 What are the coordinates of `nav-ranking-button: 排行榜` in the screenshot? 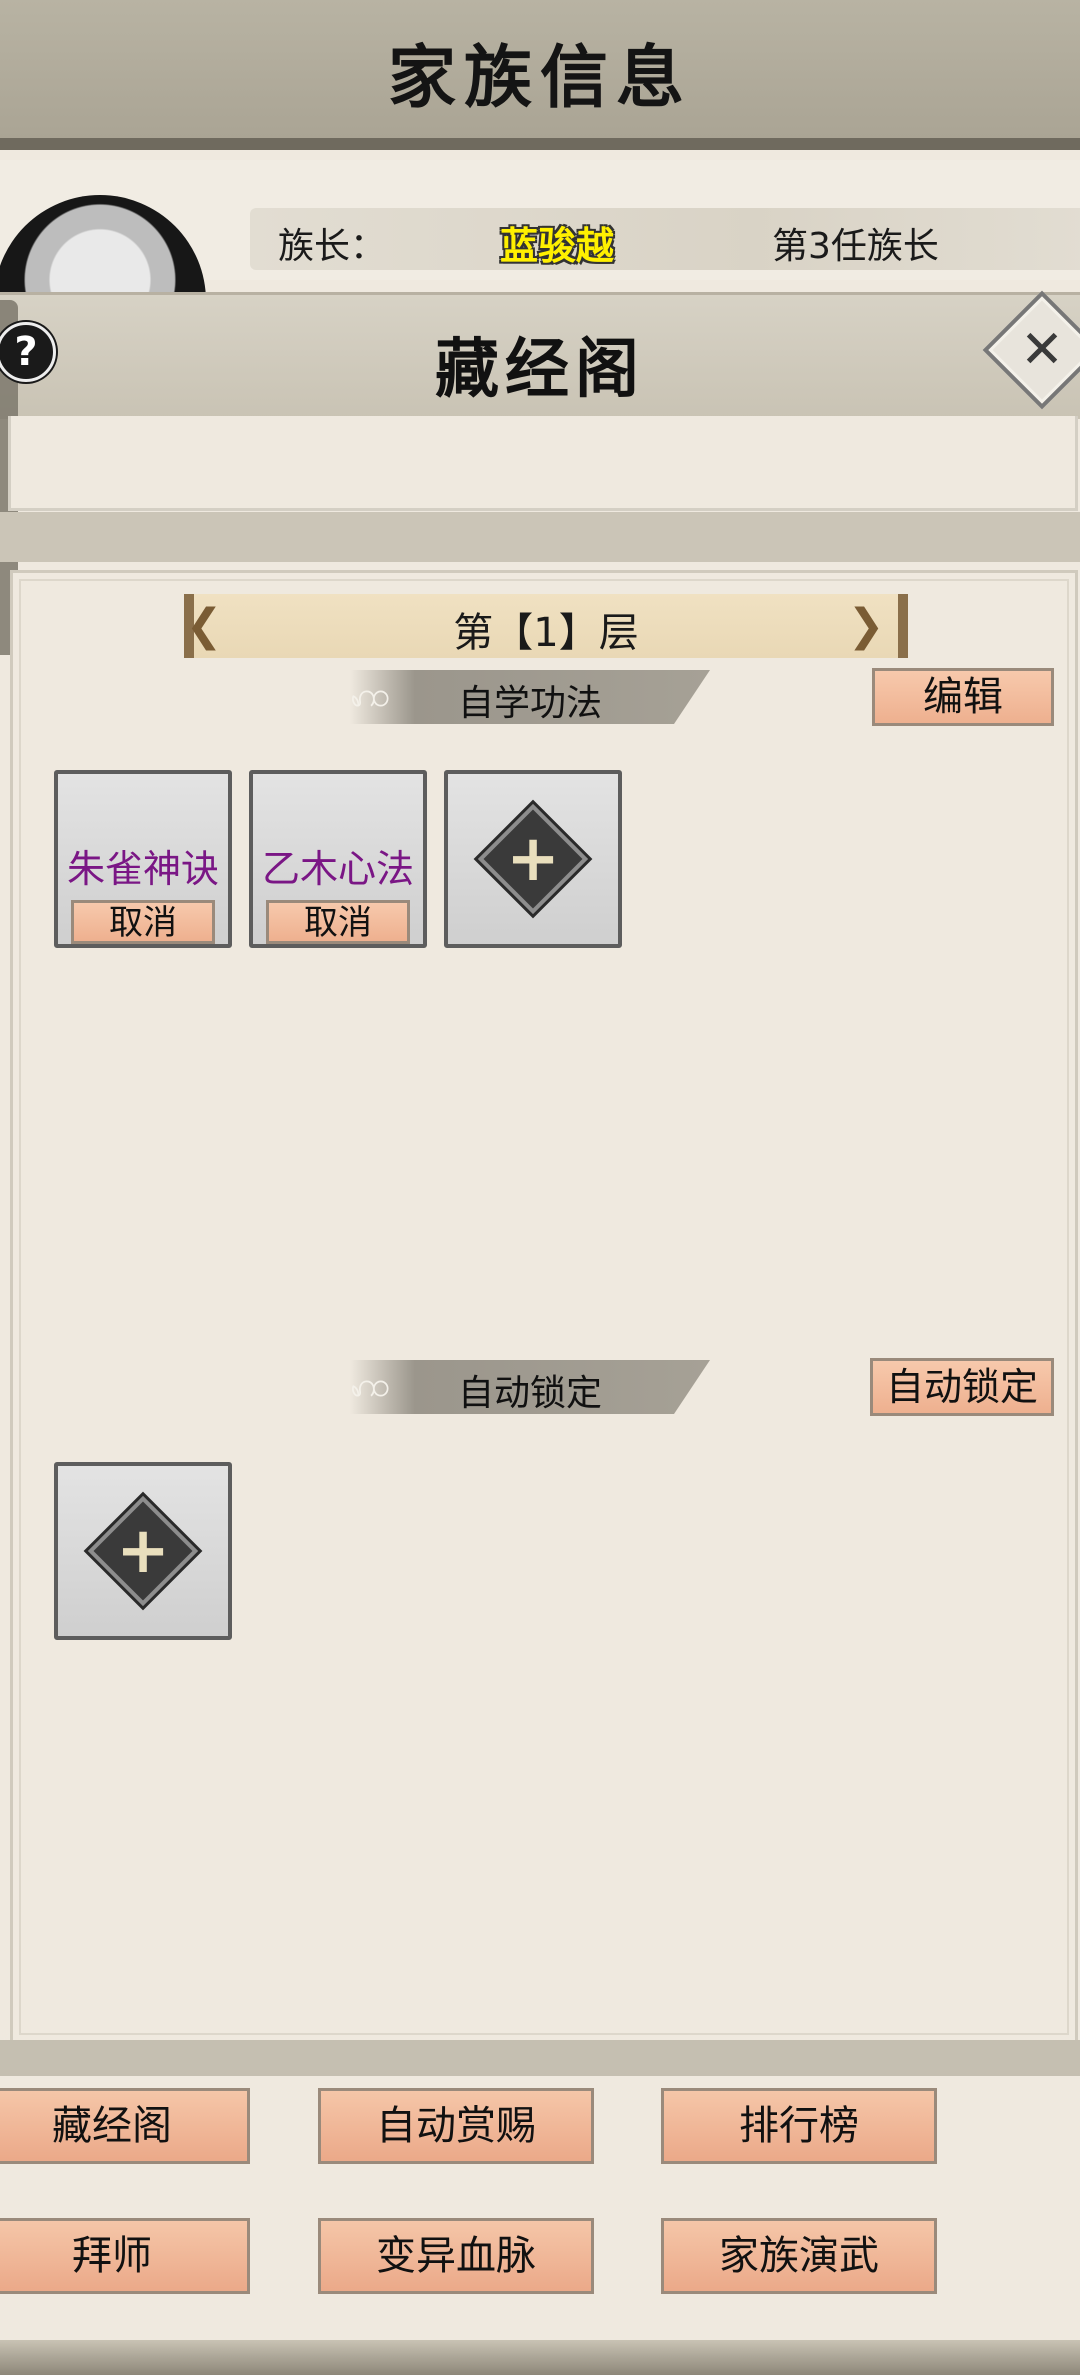 It's located at (799, 2126).